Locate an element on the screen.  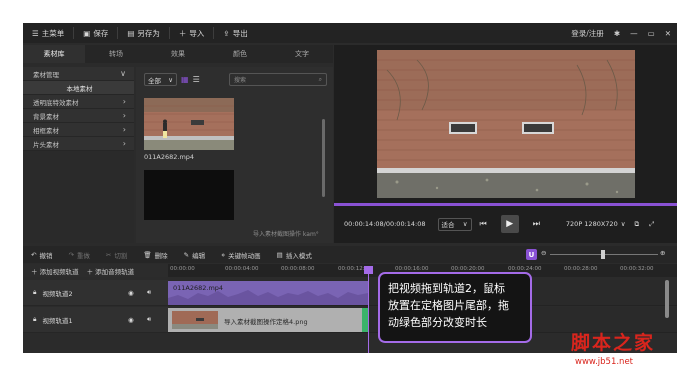
undo-button: ↶ 撤销 is located at coordinates (41, 254).